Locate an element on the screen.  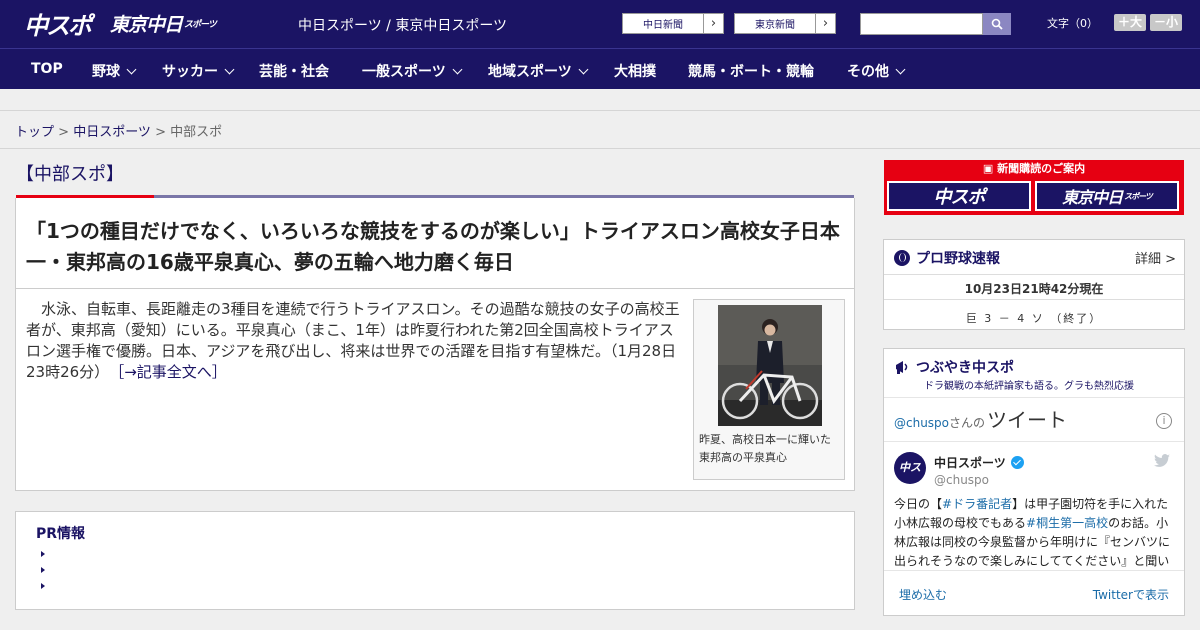
article-photo-box: 昨夏、高校日本一に輝いた東邦高の平泉真心 is located at coordinates (769, 389).